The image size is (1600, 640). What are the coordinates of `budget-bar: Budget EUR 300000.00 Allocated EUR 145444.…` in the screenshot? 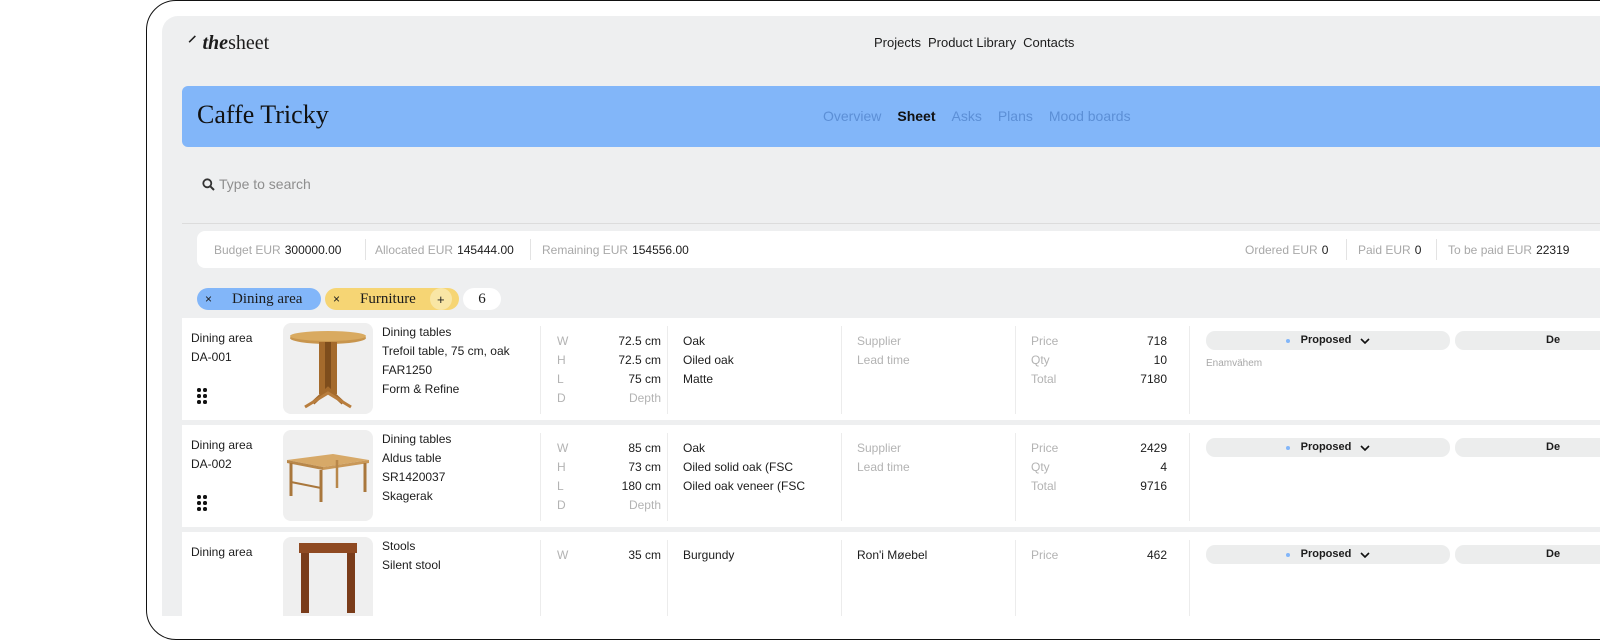 It's located at (898, 249).